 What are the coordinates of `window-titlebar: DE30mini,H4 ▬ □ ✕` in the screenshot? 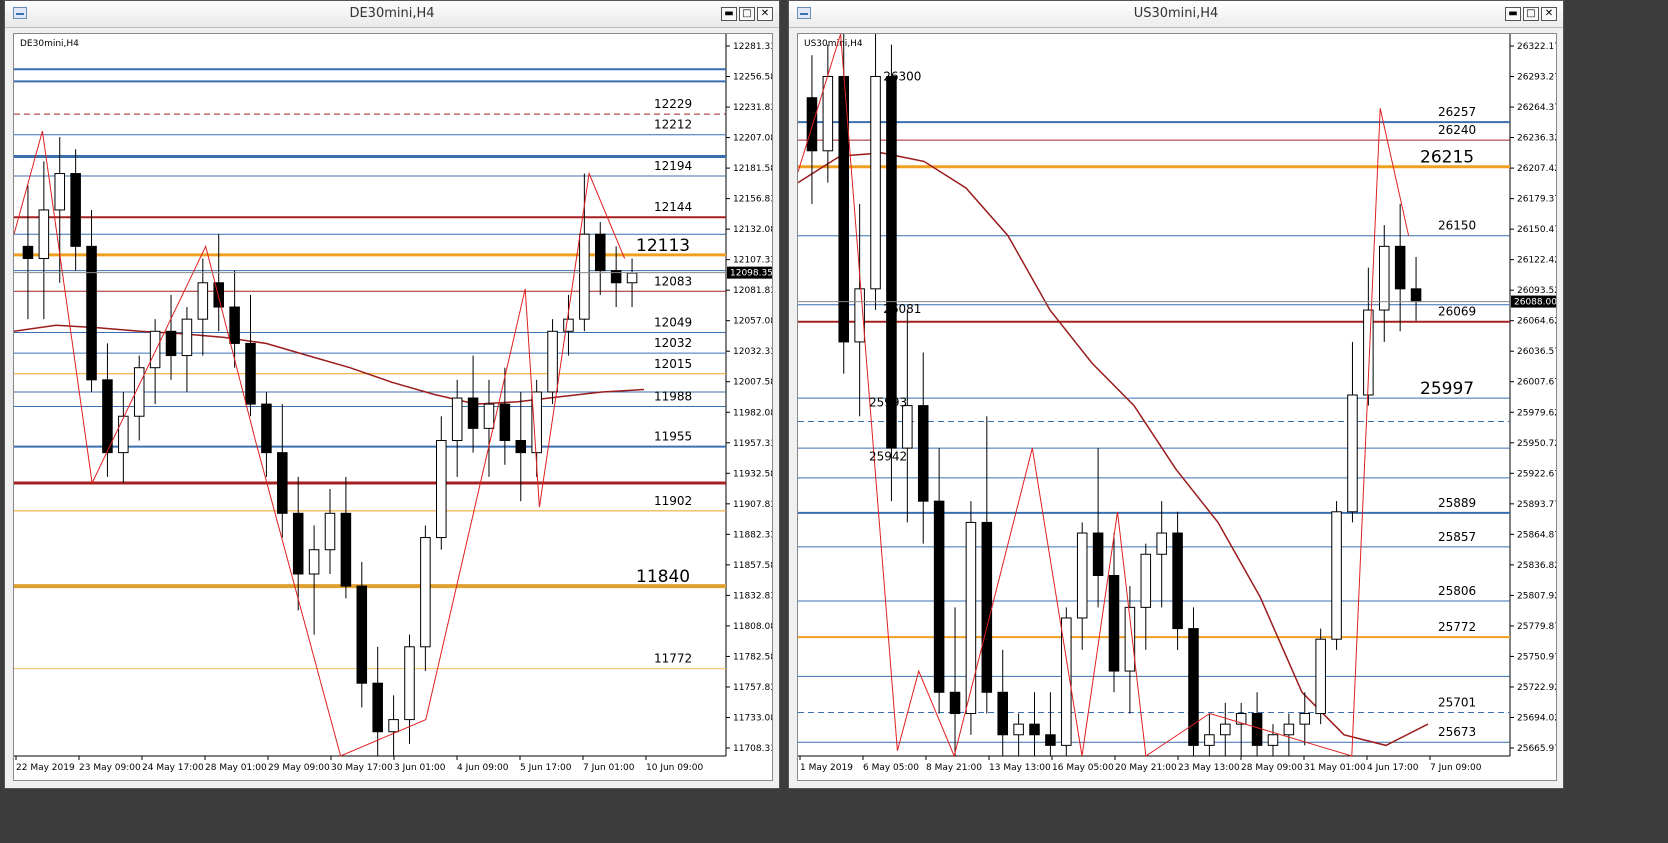 It's located at (392, 14).